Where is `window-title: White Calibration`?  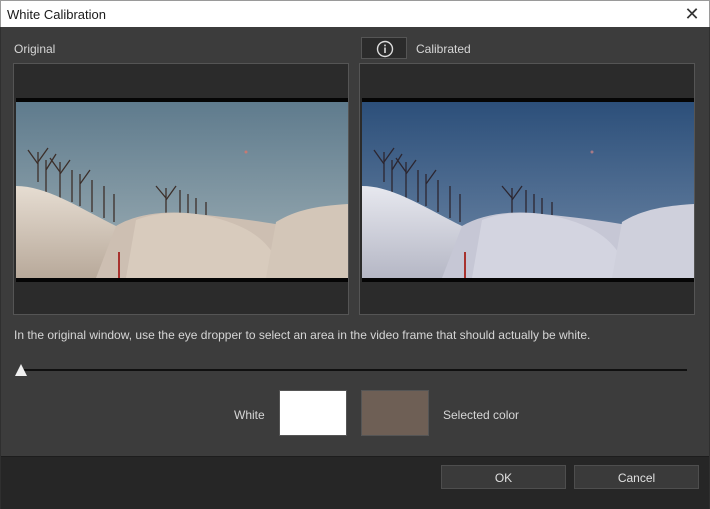 window-title: White Calibration is located at coordinates (56, 14).